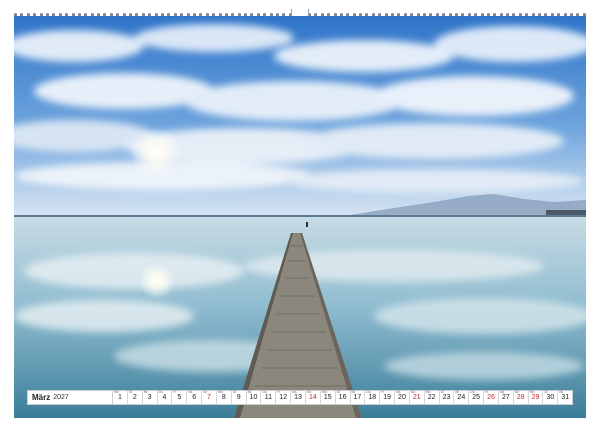  I want to click on day-number: 7, so click(209, 397).